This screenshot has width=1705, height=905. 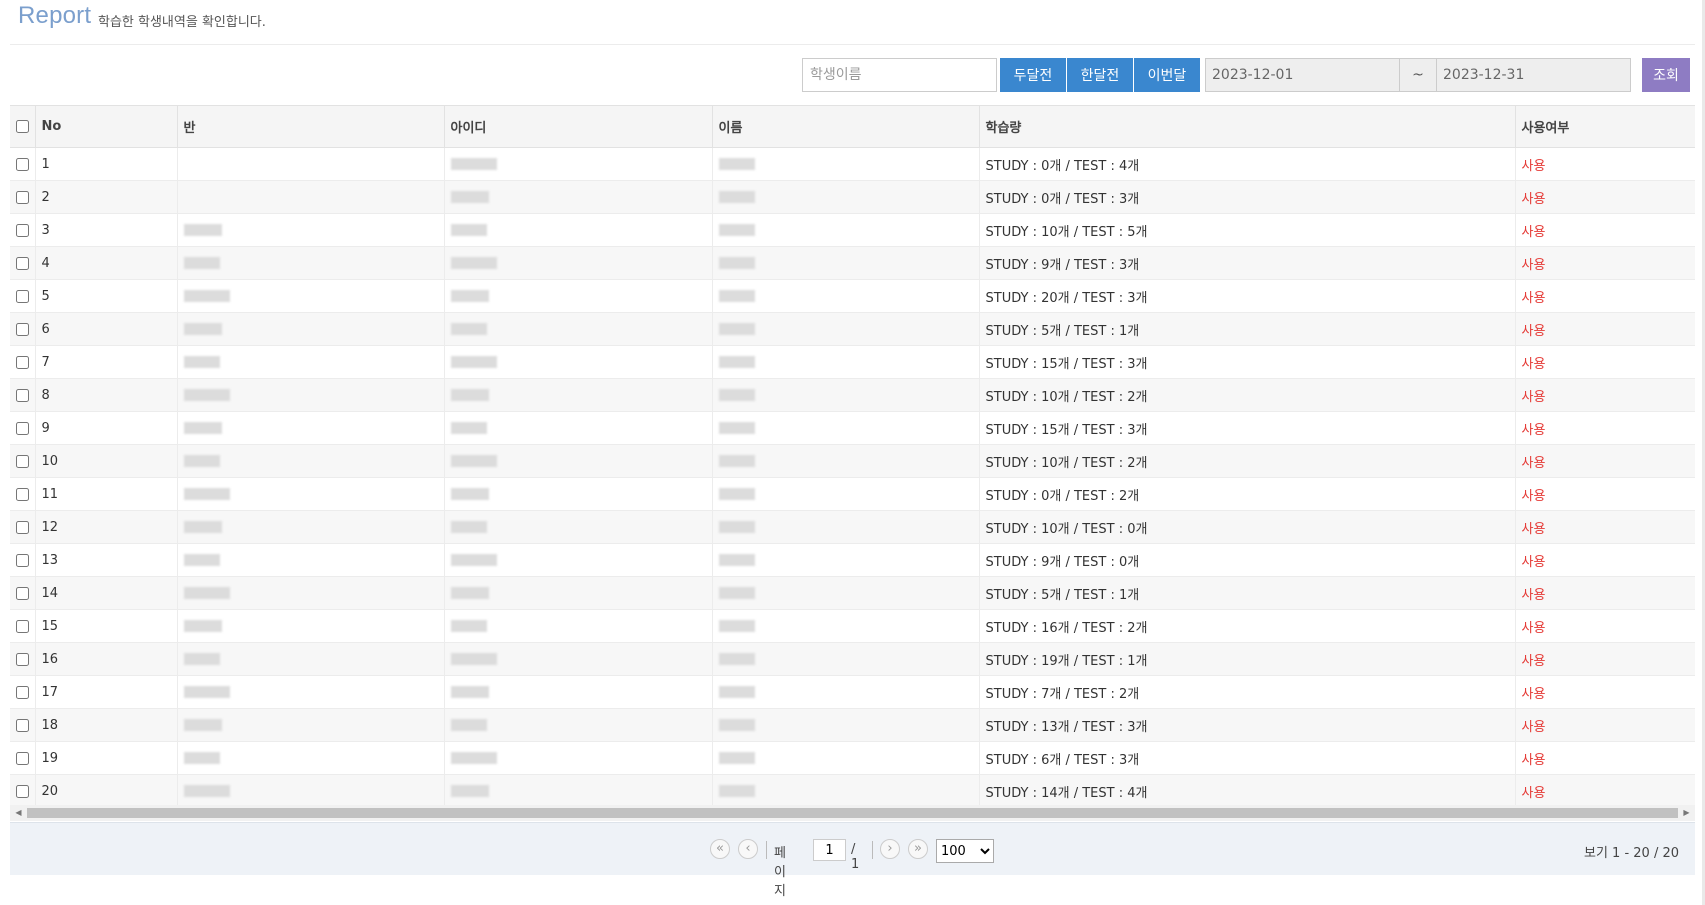 What do you see at coordinates (106, 692) in the screenshot?
I see `row-number: 17` at bounding box center [106, 692].